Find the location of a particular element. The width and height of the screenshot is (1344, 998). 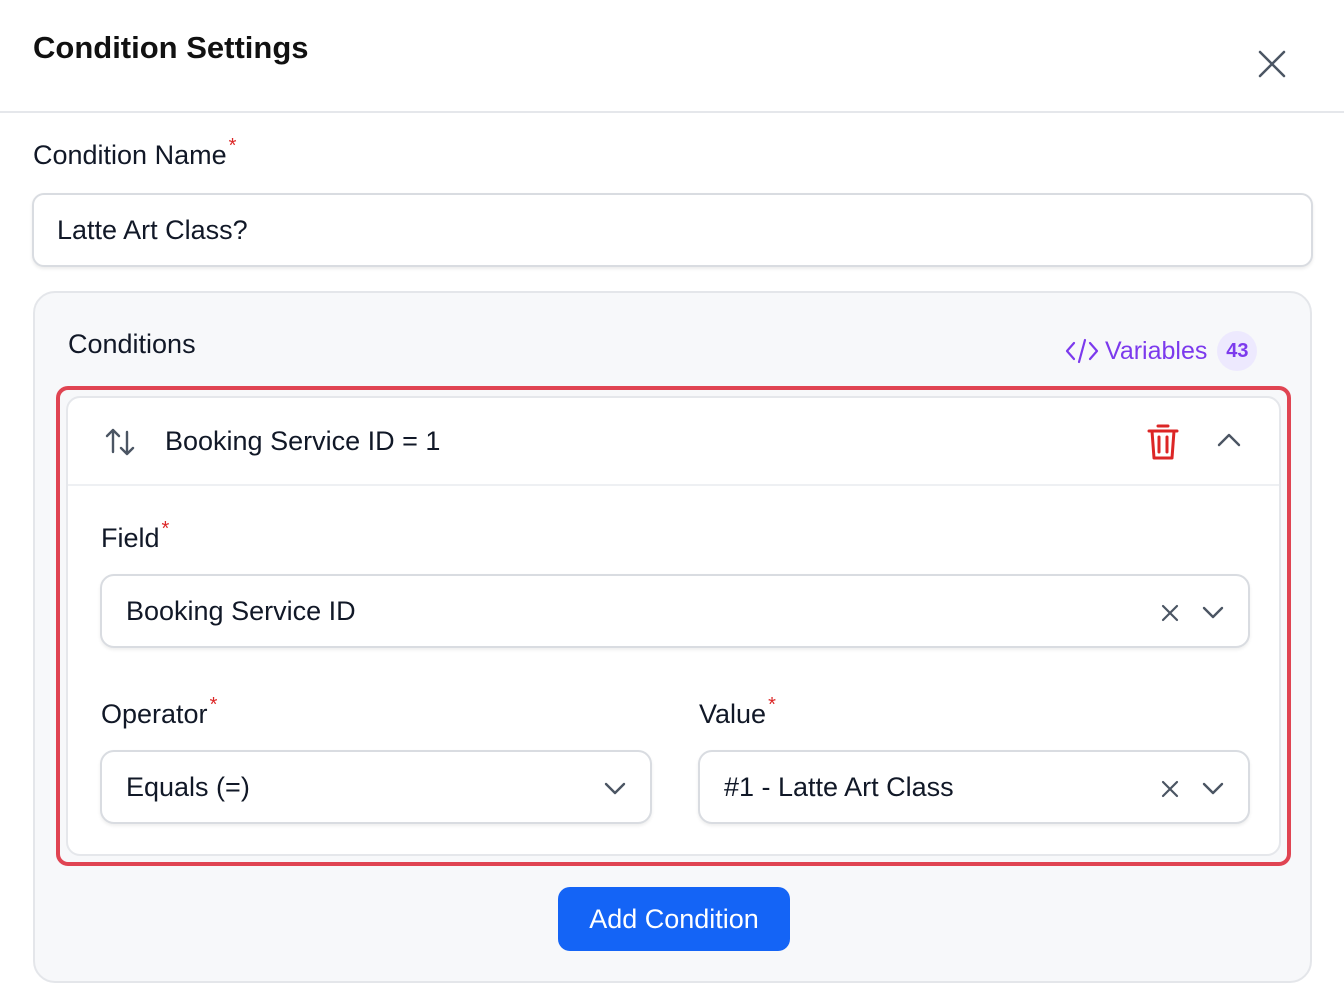

condition-name-input is located at coordinates (672, 230).